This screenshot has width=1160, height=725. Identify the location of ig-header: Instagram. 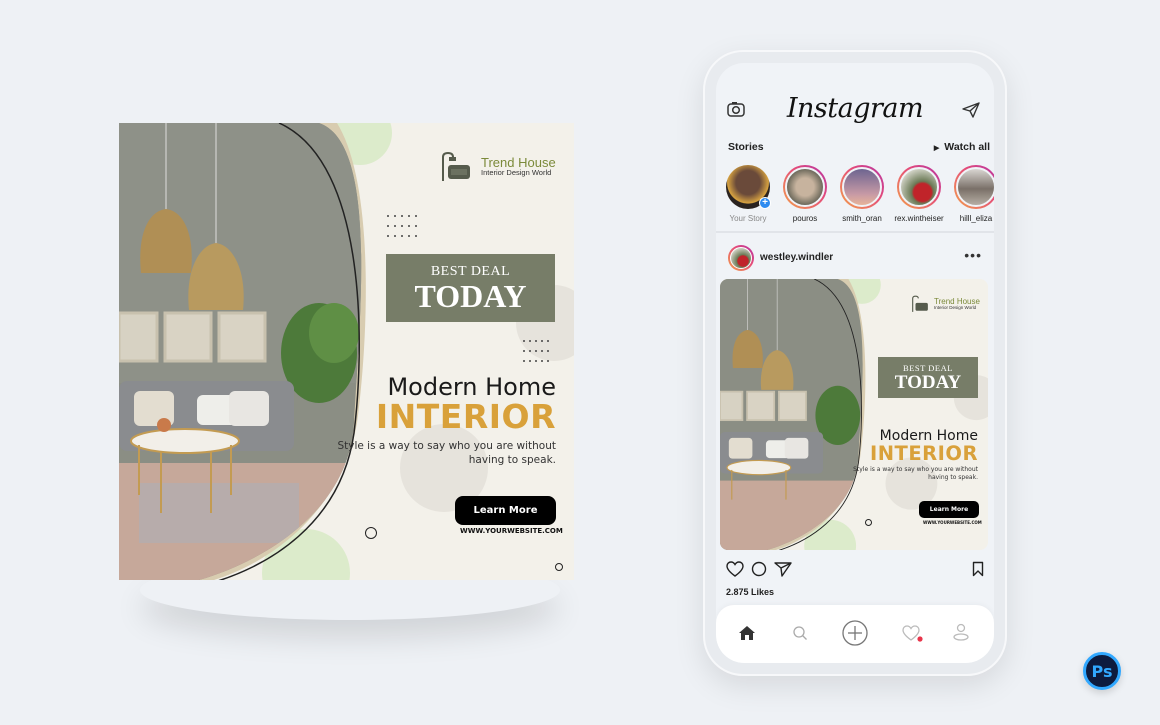
(855, 113).